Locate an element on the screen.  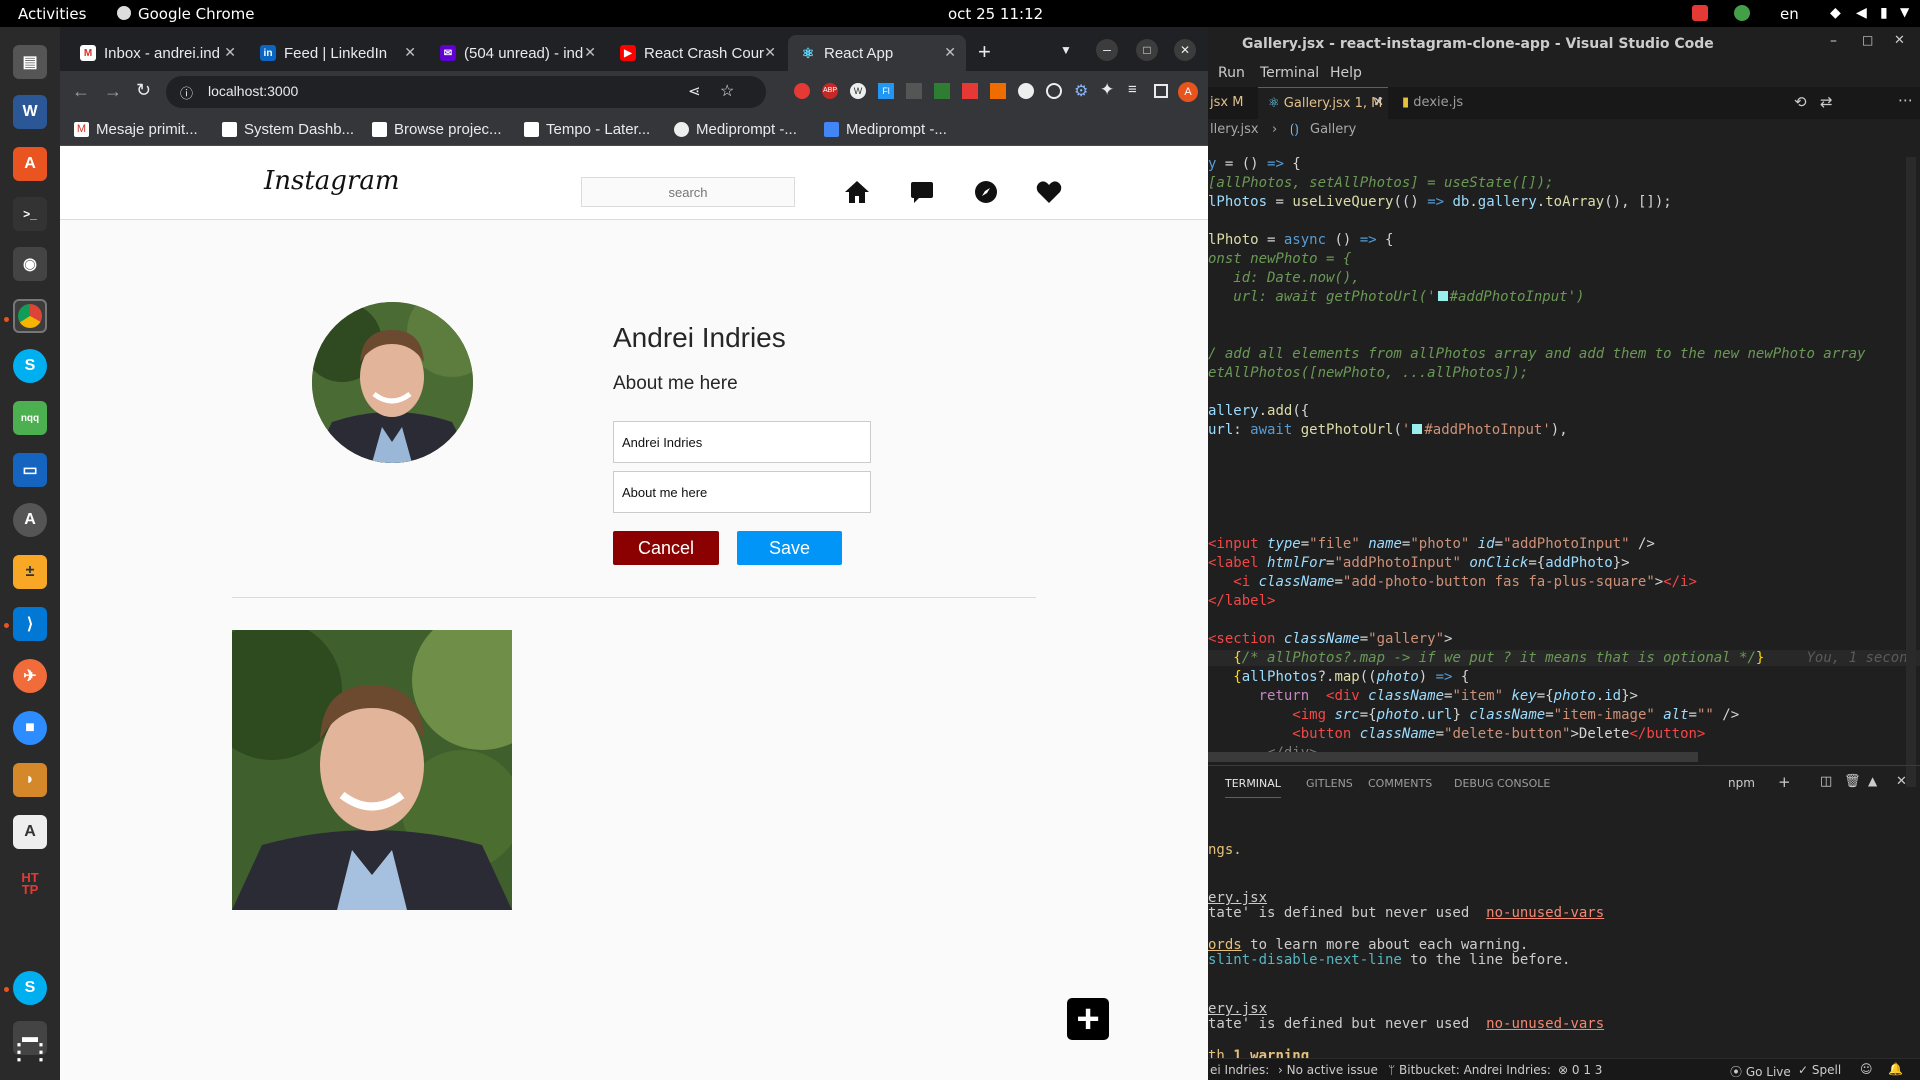
profile-avatar: A is located at coordinates (1188, 92).